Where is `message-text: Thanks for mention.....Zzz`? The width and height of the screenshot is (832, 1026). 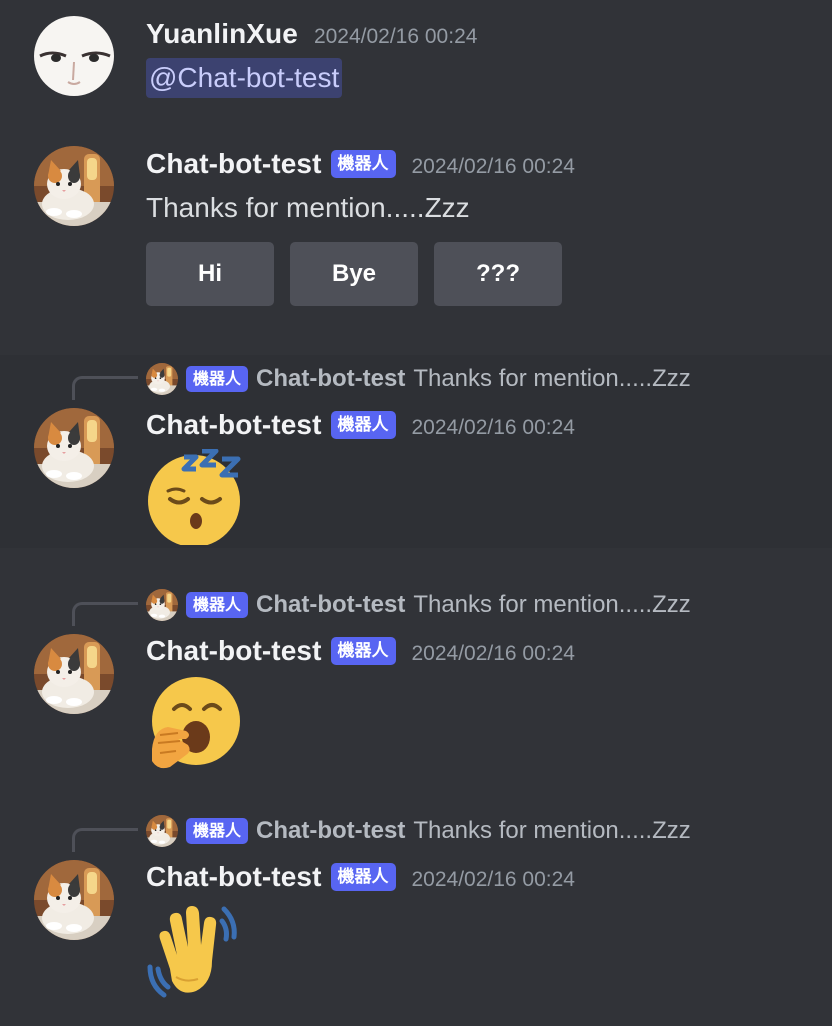
message-text: Thanks for mention.....Zzz is located at coordinates (308, 207).